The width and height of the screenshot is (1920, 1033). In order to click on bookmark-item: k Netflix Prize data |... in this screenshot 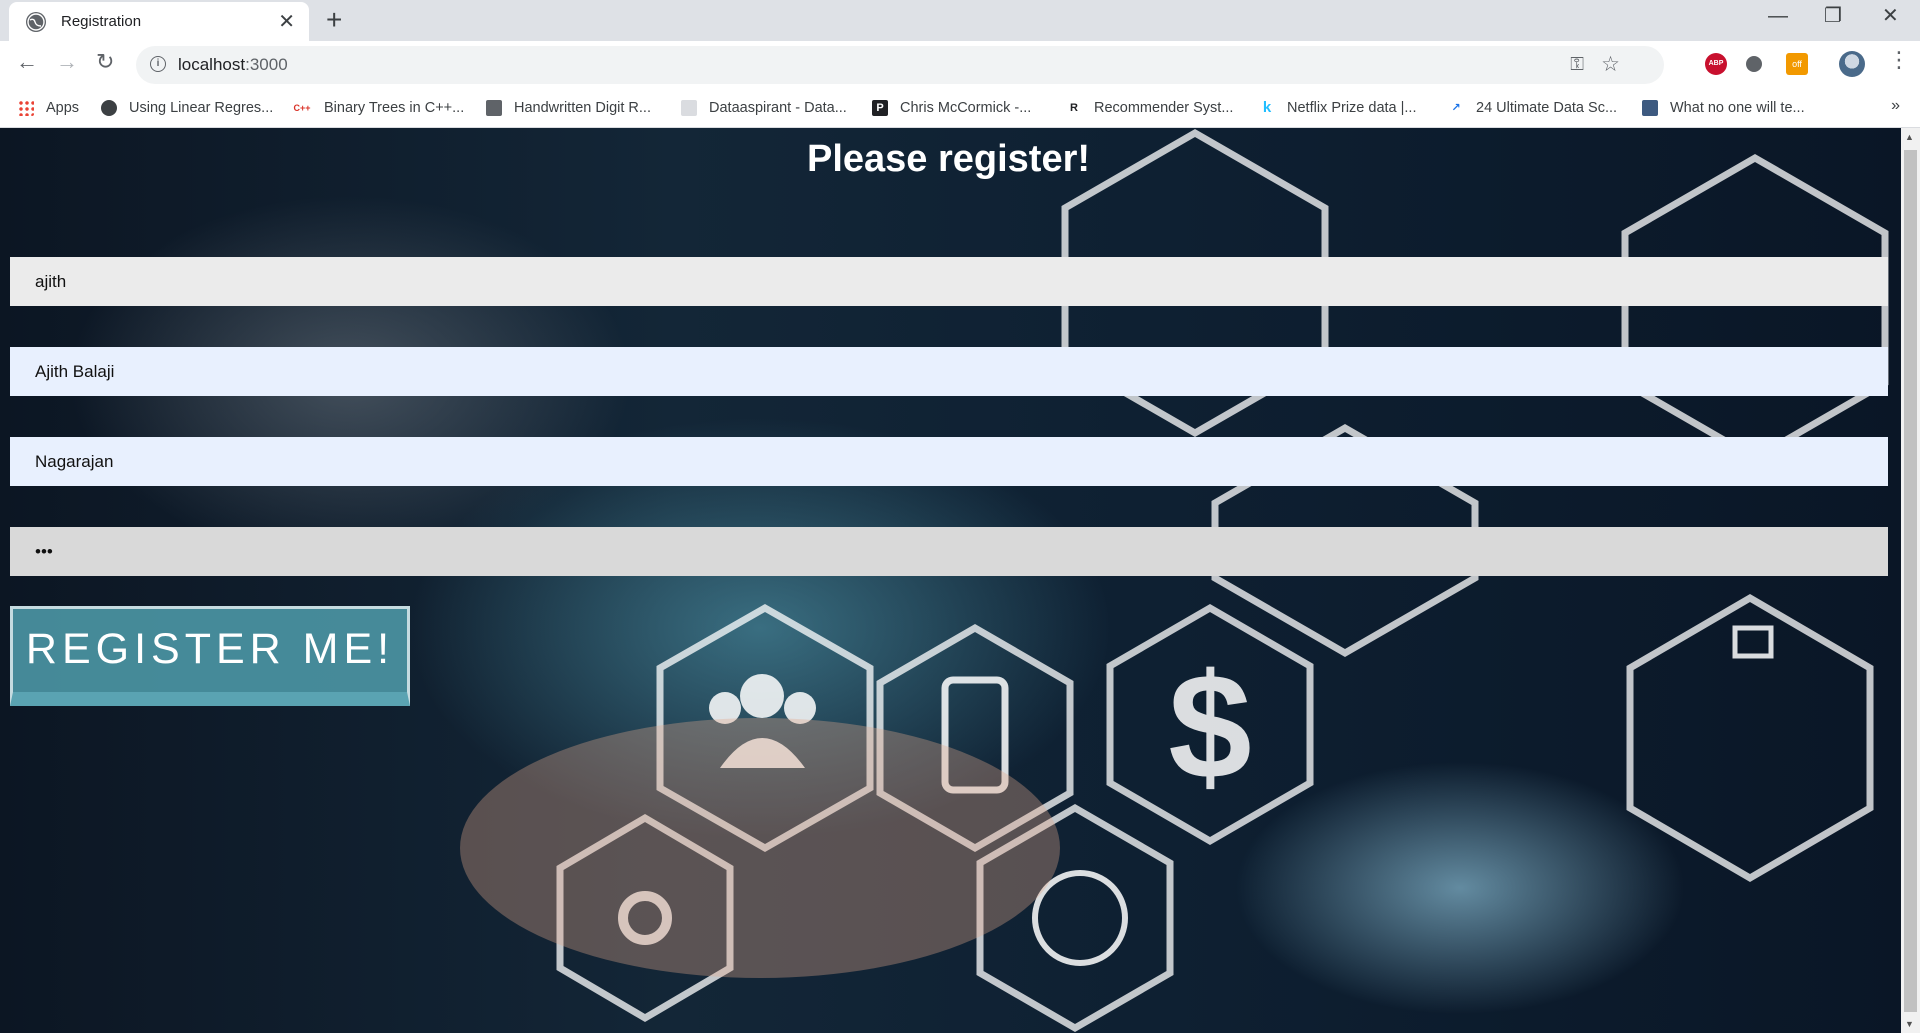, I will do `click(1338, 108)`.